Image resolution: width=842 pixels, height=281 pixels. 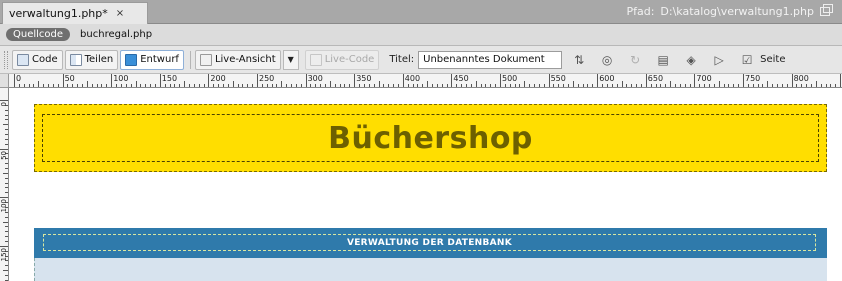 What do you see at coordinates (218, 78) in the screenshot?
I see `ruler-label: 200` at bounding box center [218, 78].